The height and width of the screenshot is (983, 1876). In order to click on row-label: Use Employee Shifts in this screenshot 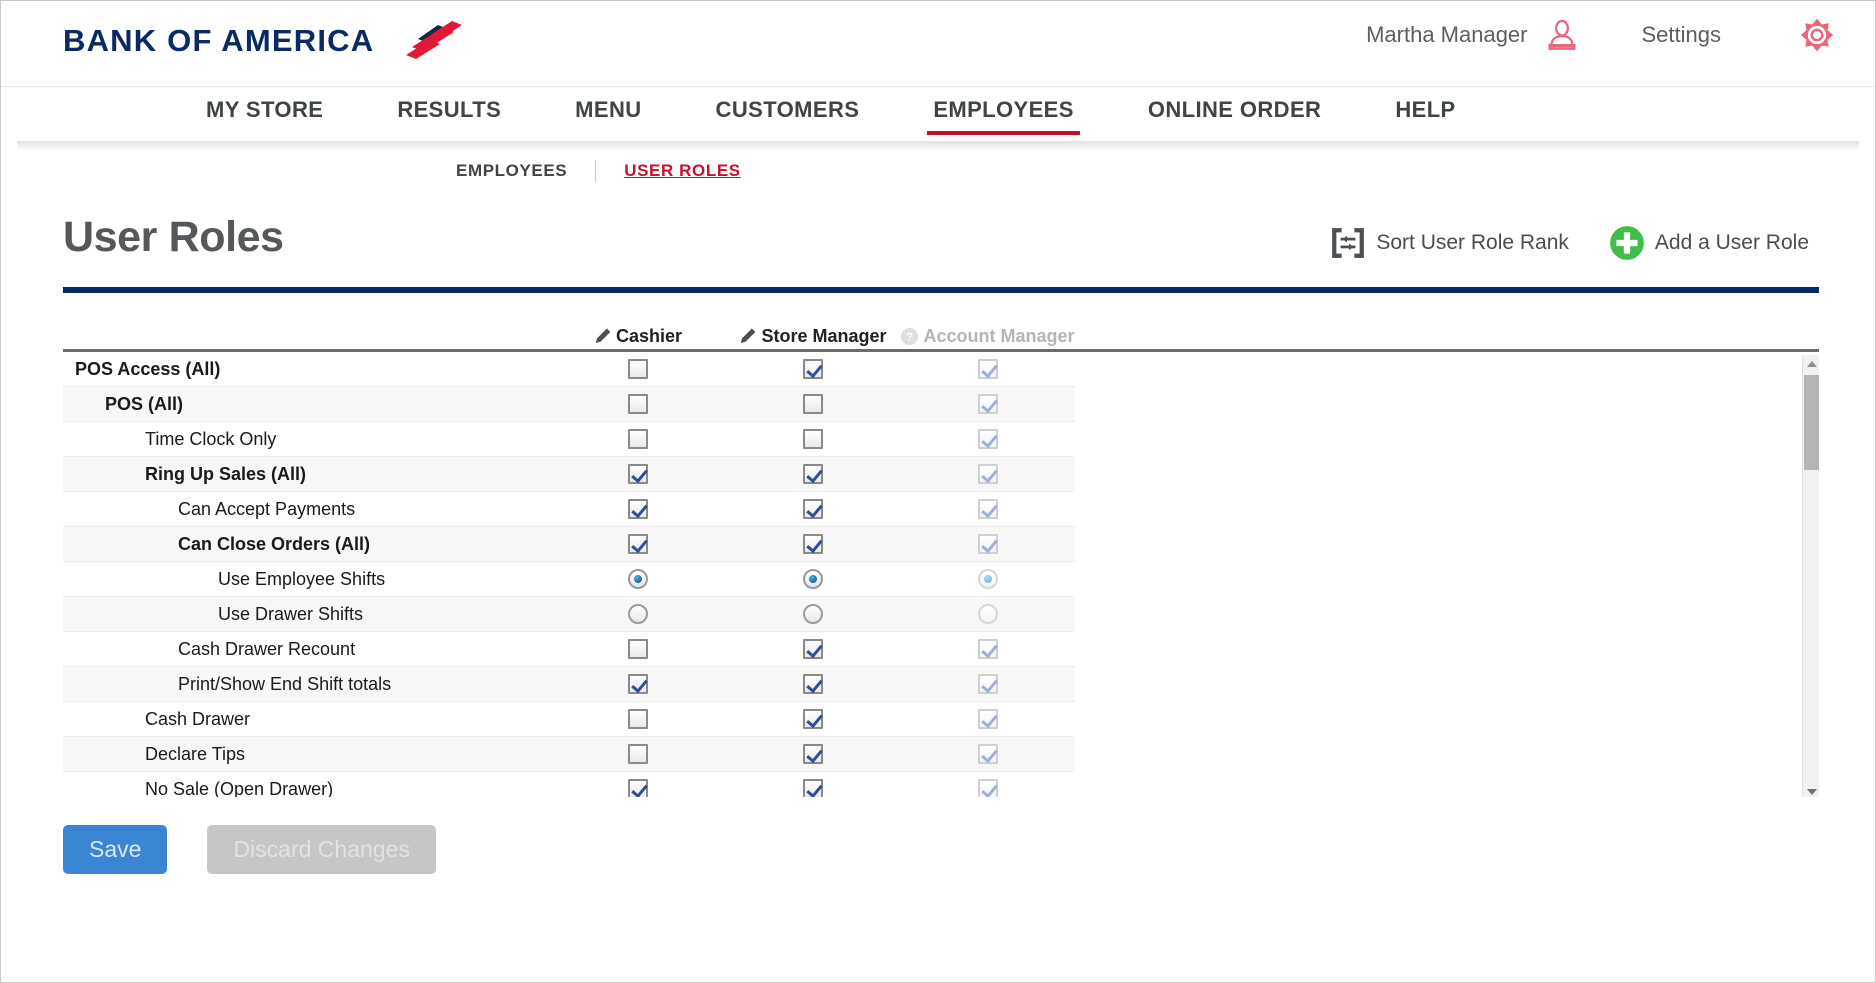, I will do `click(302, 578)`.